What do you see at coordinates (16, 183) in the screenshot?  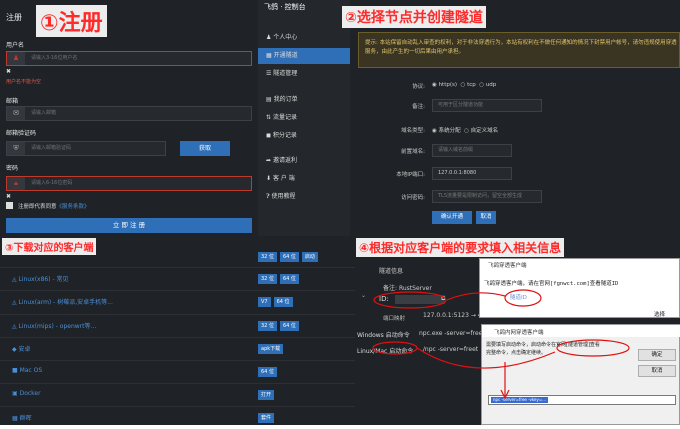 I see `lock-icon: 🔒︎` at bounding box center [16, 183].